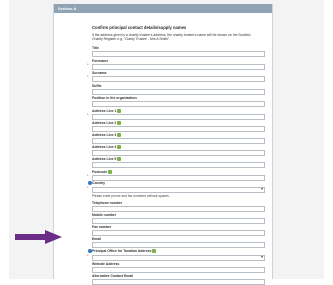  I want to click on surname-input, so click(178, 79).